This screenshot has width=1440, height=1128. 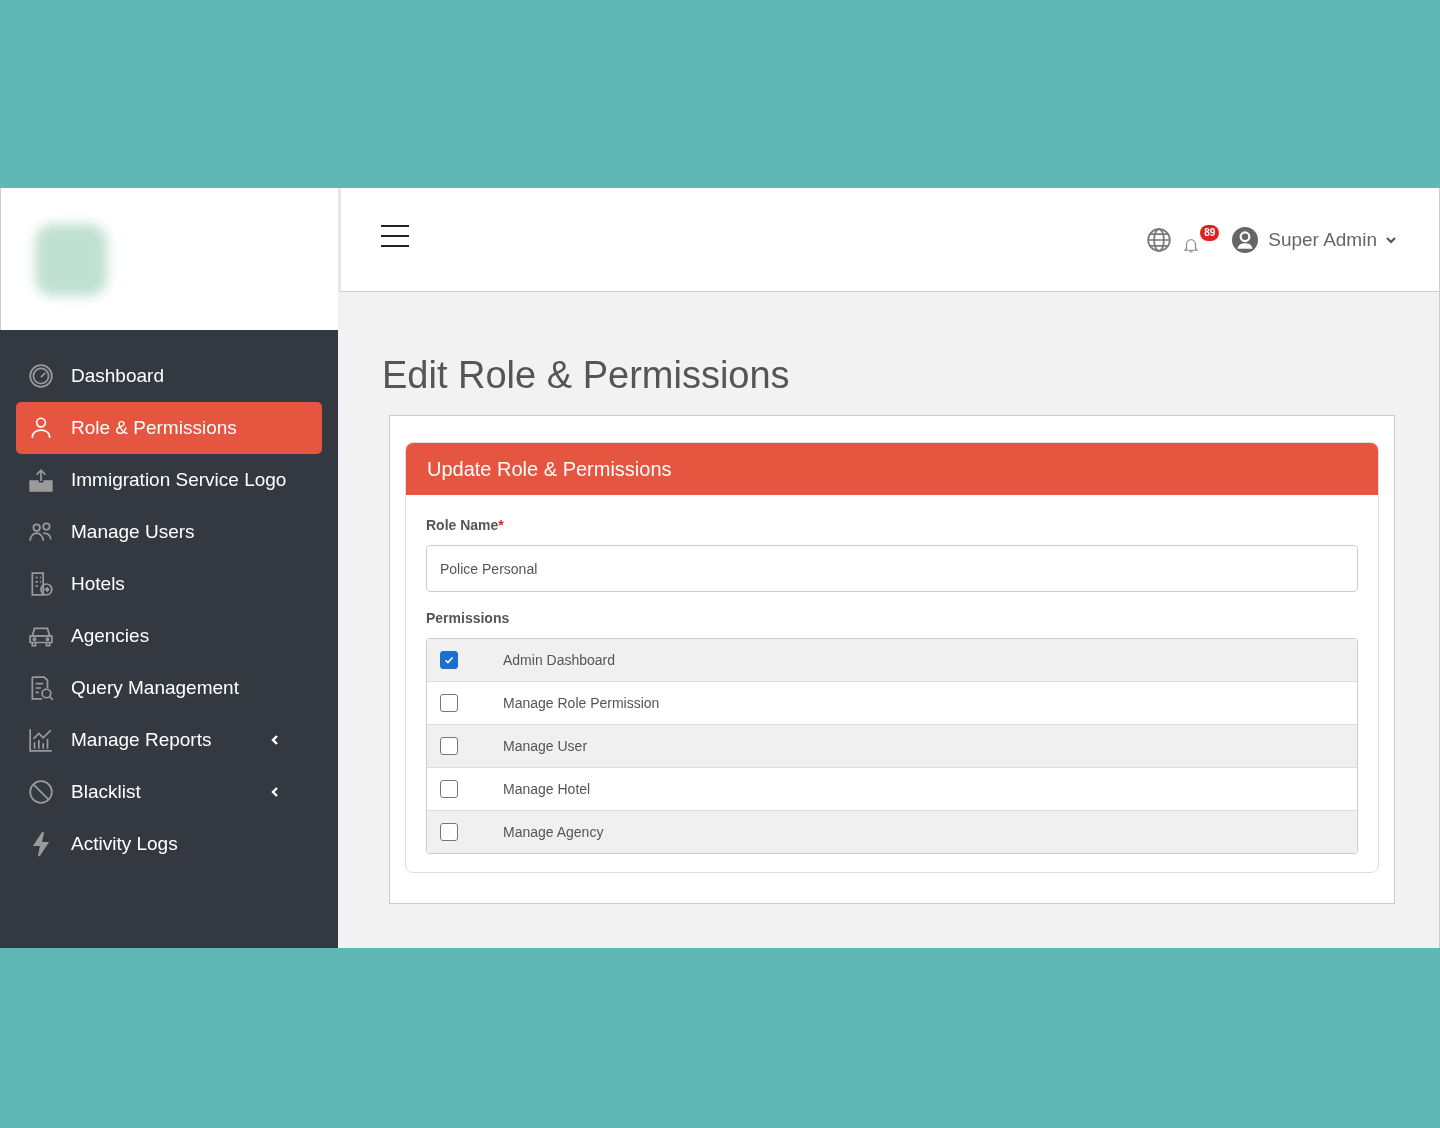 I want to click on sidebar-item: Dashboard, so click(x=169, y=376).